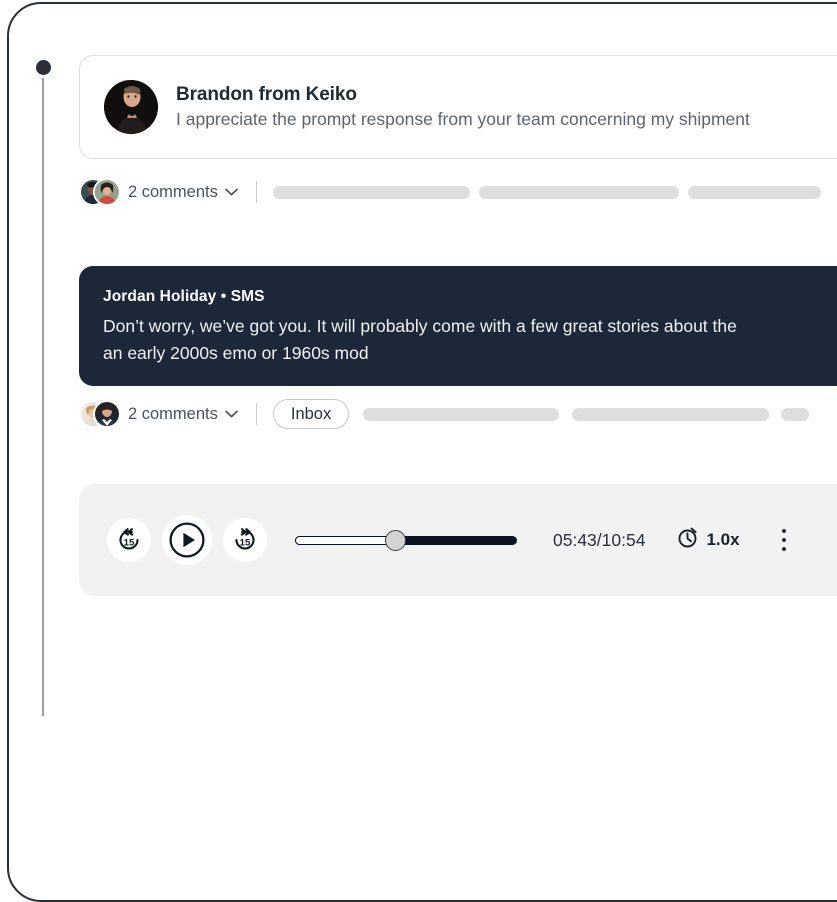 The image size is (837, 902). What do you see at coordinates (236, 353) in the screenshot?
I see `sms-text-line-2: an early 2000s emo or 1960s mod` at bounding box center [236, 353].